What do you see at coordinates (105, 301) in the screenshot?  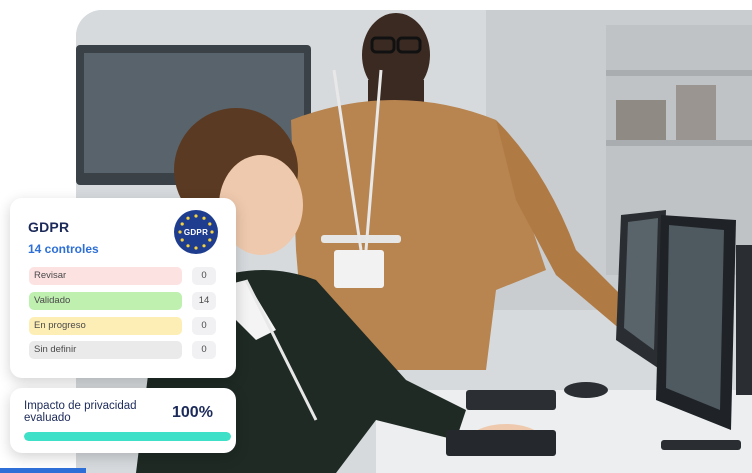 I see `status-label: Validado` at bounding box center [105, 301].